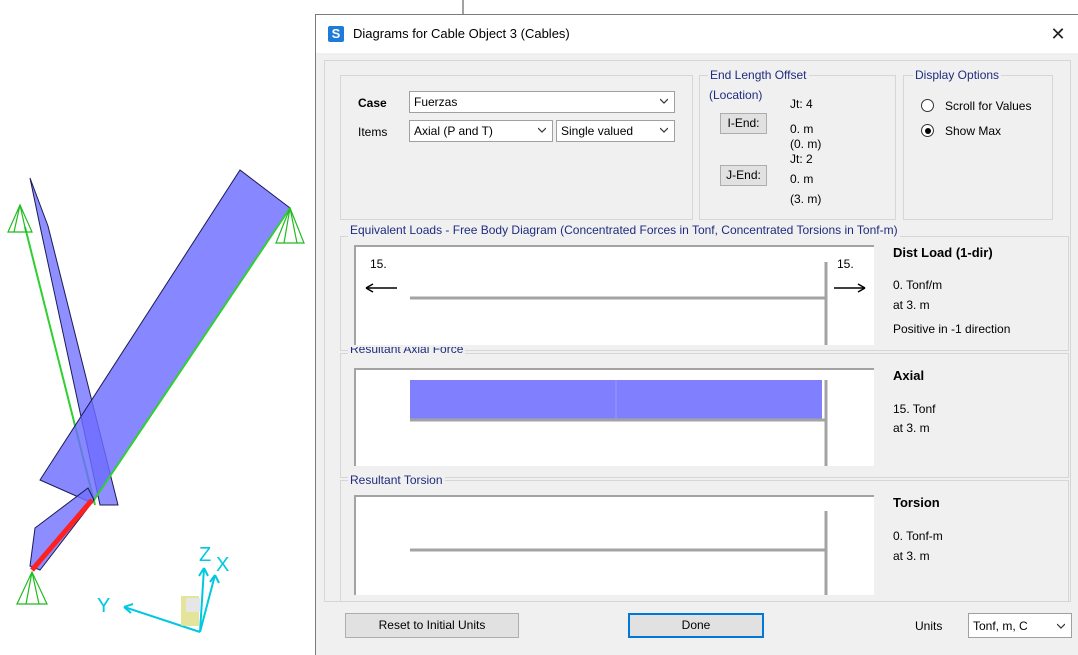 The height and width of the screenshot is (655, 1078). I want to click on axis-label-y: Y, so click(103, 606).